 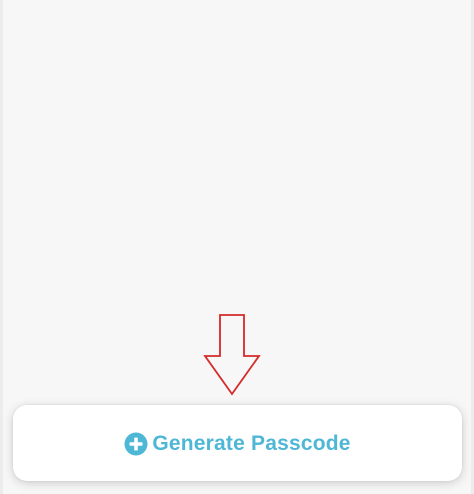 What do you see at coordinates (136, 444) in the screenshot?
I see `plus-circle-icon` at bounding box center [136, 444].